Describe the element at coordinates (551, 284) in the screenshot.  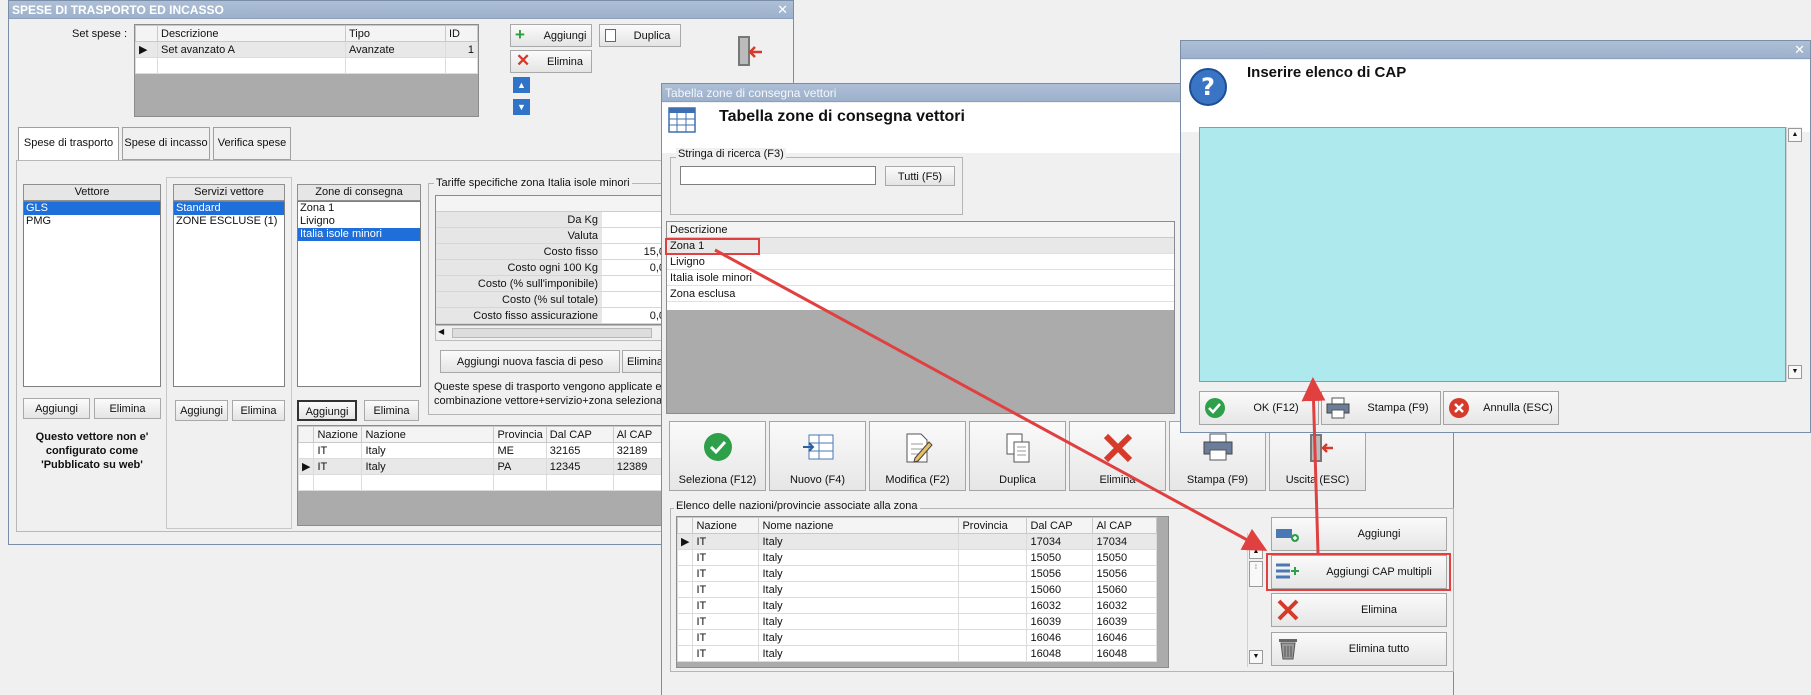
I see `tariffe-row: Costo (% sull'imponibile)` at that location.